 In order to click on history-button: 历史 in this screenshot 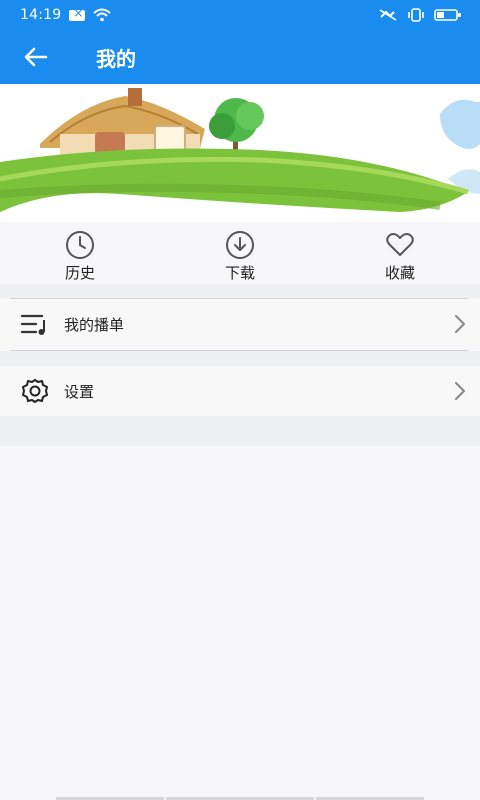, I will do `click(80, 253)`.